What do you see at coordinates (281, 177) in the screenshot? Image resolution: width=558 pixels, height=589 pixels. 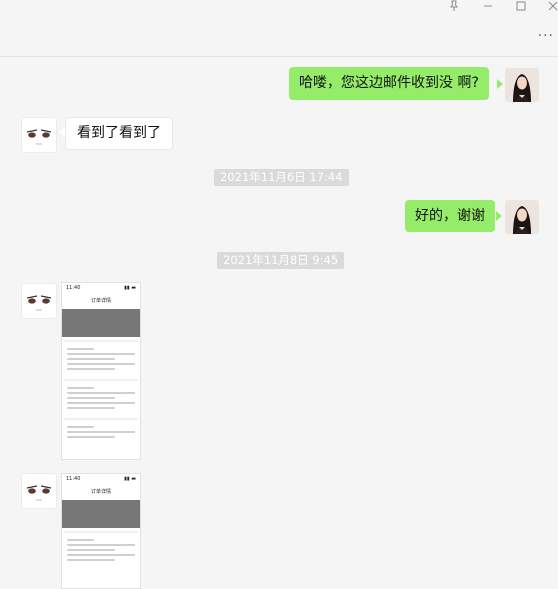 I see `timestamp-divider: 2021年11月6日 17:44` at bounding box center [281, 177].